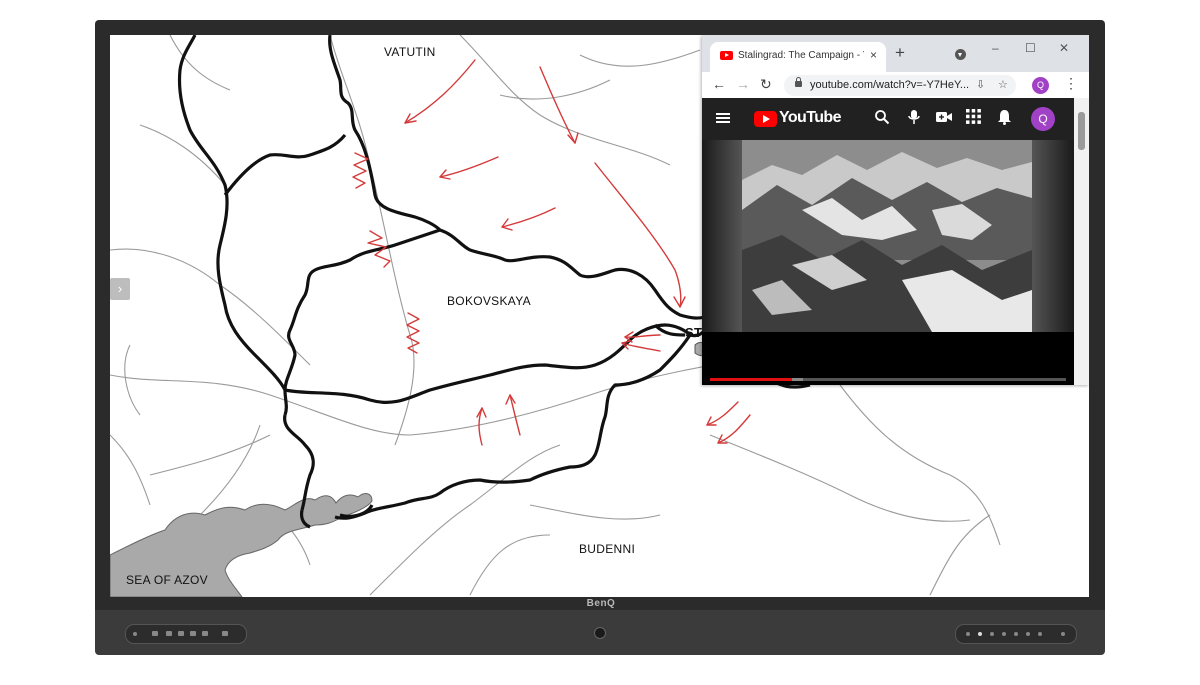  Describe the element at coordinates (1030, 48) in the screenshot. I see `maximize-button: ☐` at that location.